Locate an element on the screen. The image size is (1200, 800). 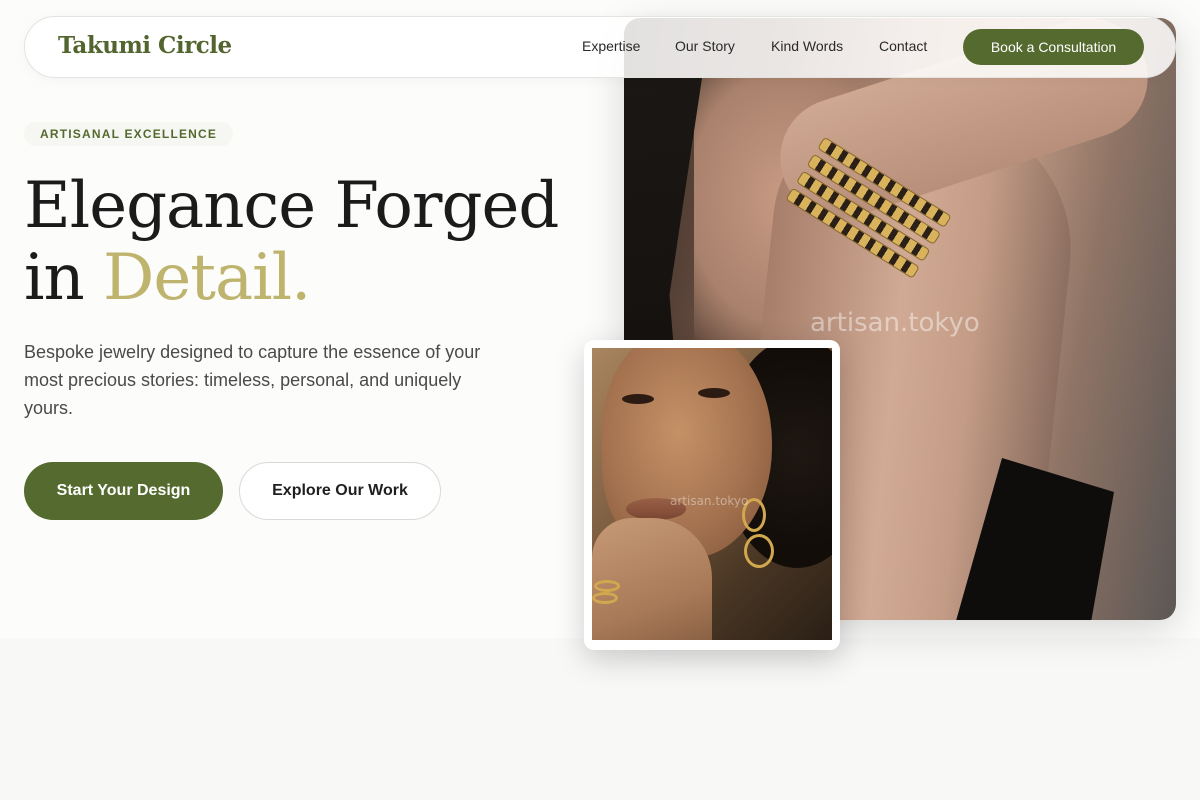
portrait-photo: artisan.tokyo is located at coordinates (712, 494).